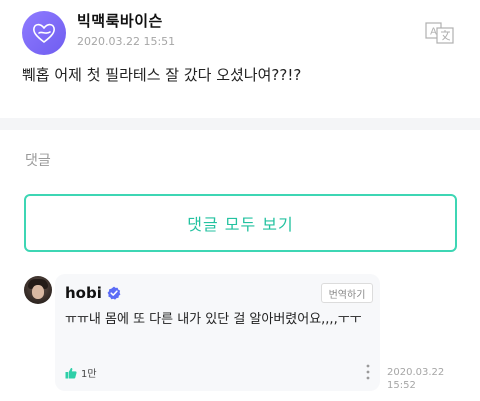  I want to click on thumbs-up-icon, so click(71, 372).